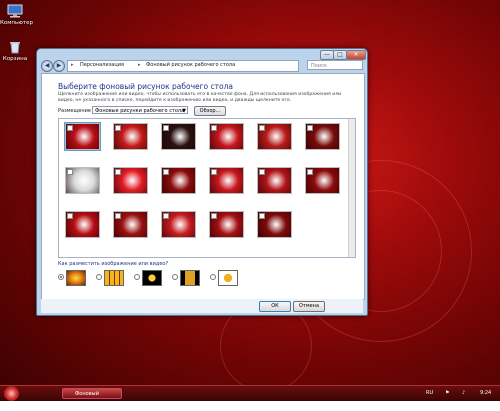 The image size is (500, 411). Describe the element at coordinates (351, 188) in the screenshot. I see `gallery-scrollbar` at that location.